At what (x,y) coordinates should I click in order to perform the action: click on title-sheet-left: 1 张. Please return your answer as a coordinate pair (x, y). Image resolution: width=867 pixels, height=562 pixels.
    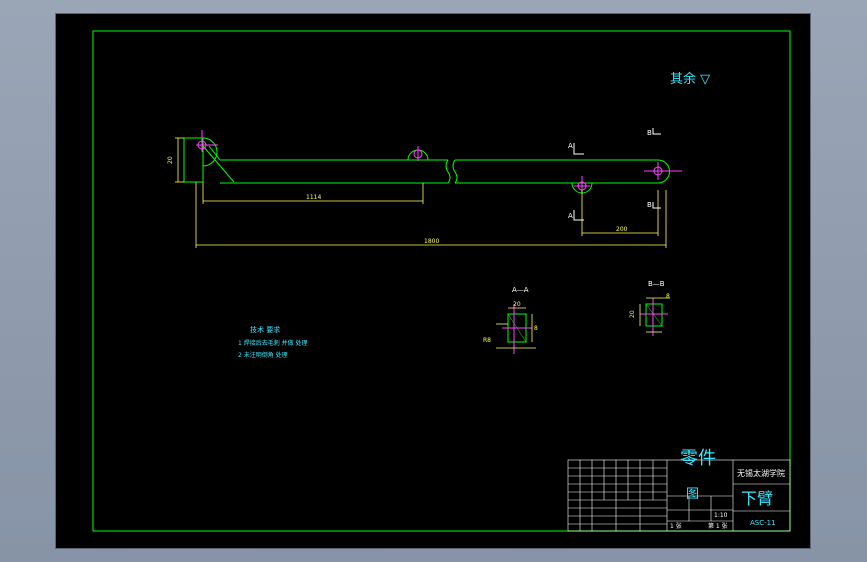
    Looking at the image, I should click on (676, 526).